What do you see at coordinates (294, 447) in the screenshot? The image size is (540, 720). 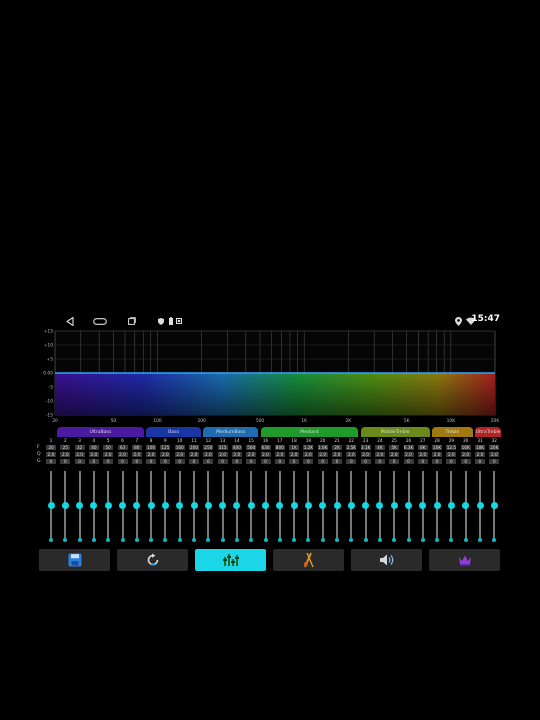 I see `channel-frequency: 1K` at bounding box center [294, 447].